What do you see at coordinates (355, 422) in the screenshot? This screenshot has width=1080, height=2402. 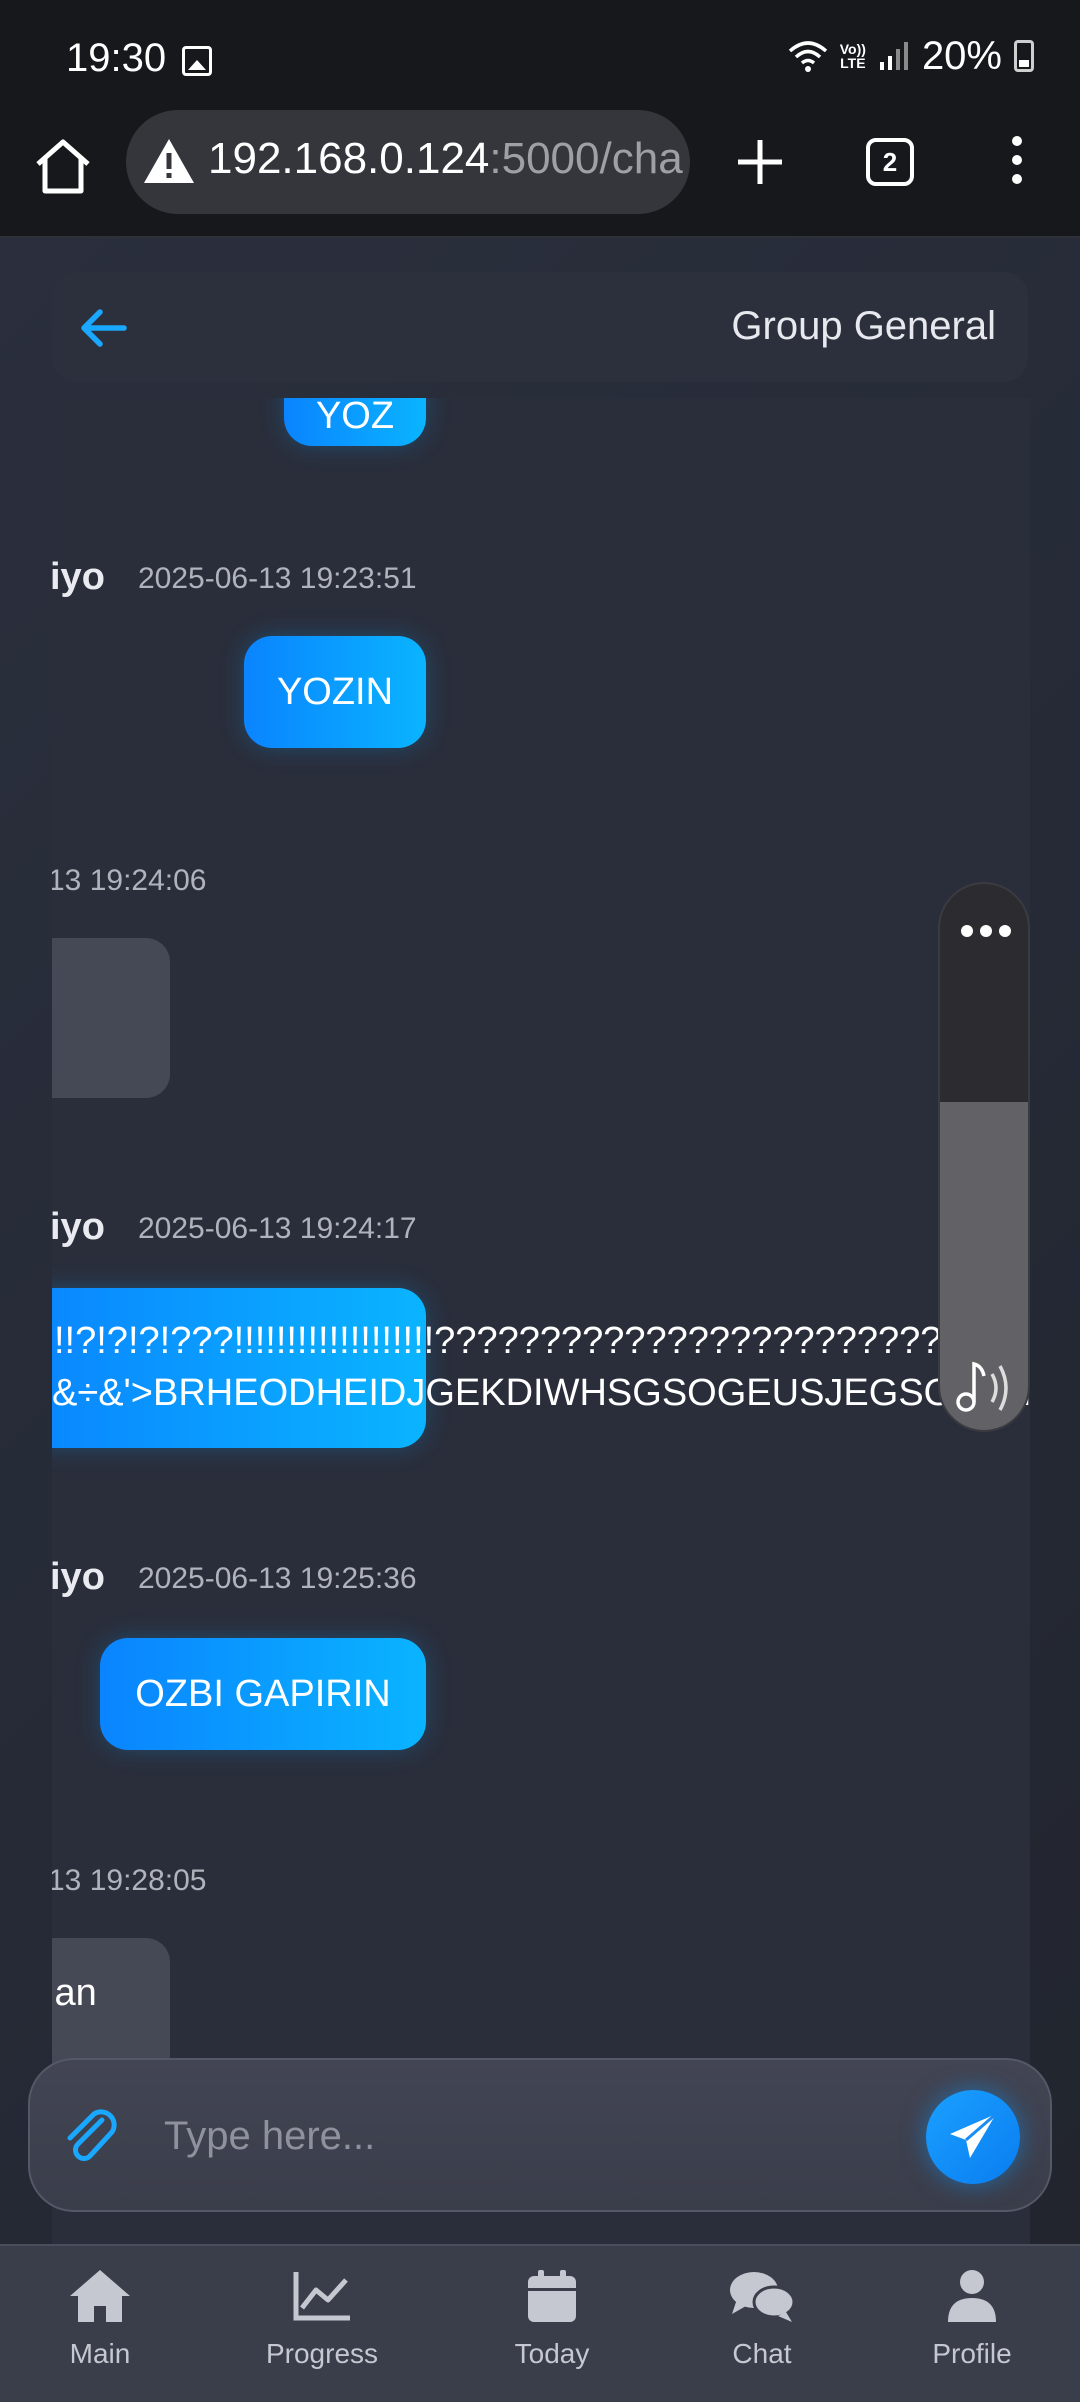 I see `message-bubble: YOZ` at bounding box center [355, 422].